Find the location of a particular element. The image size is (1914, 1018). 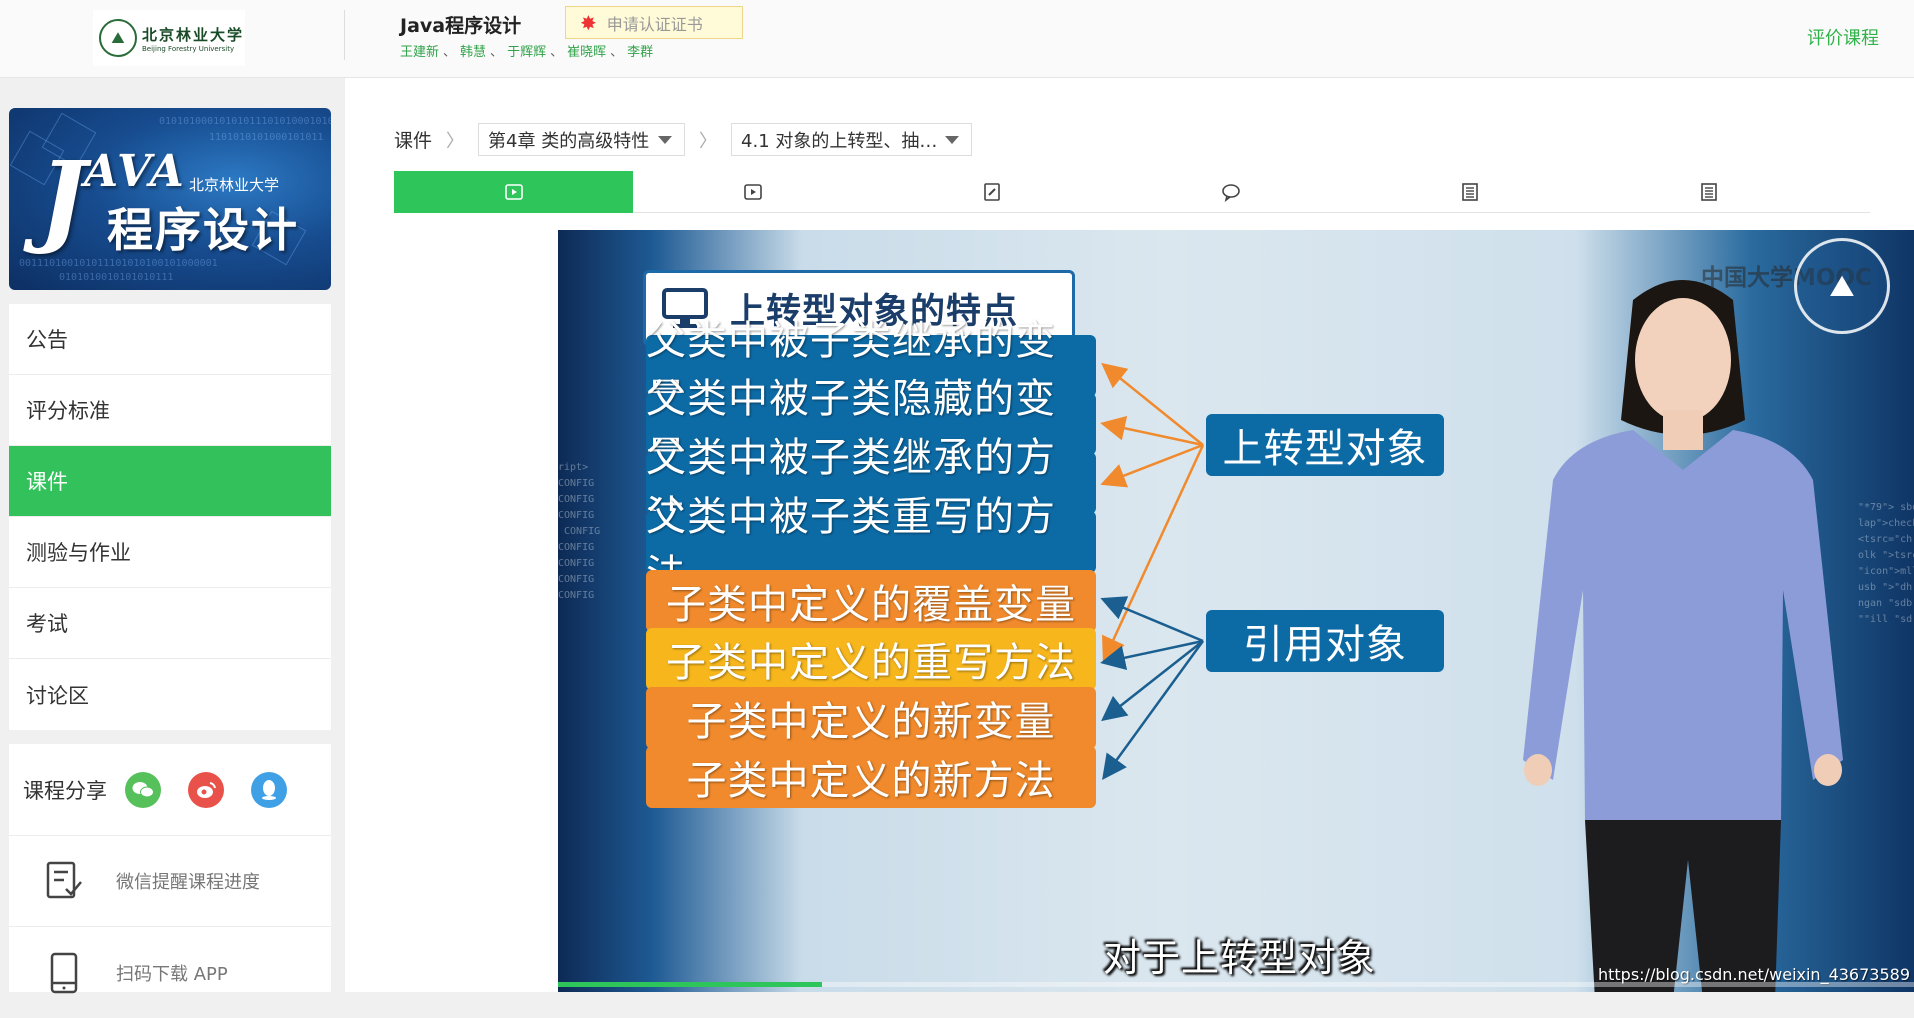

share-row: 课程分享 is located at coordinates (170, 790).